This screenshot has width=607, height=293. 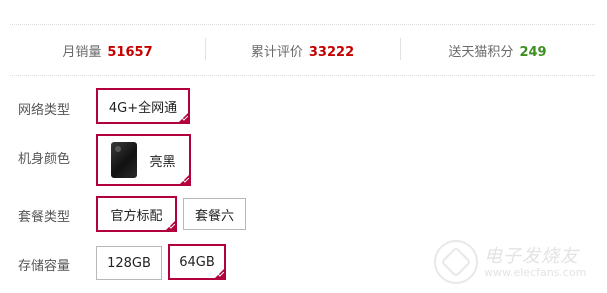 I want to click on tmall-points-stat: 送天猫积分 249, so click(x=497, y=48).